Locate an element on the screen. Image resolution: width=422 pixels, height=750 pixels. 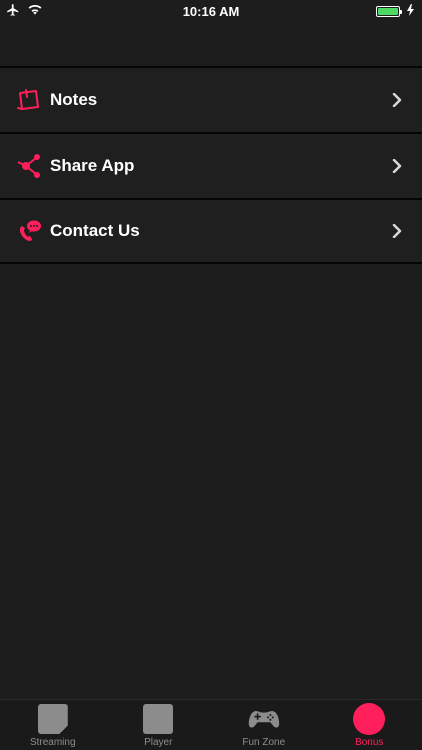
menu-item-label: Contact Us is located at coordinates (95, 230).